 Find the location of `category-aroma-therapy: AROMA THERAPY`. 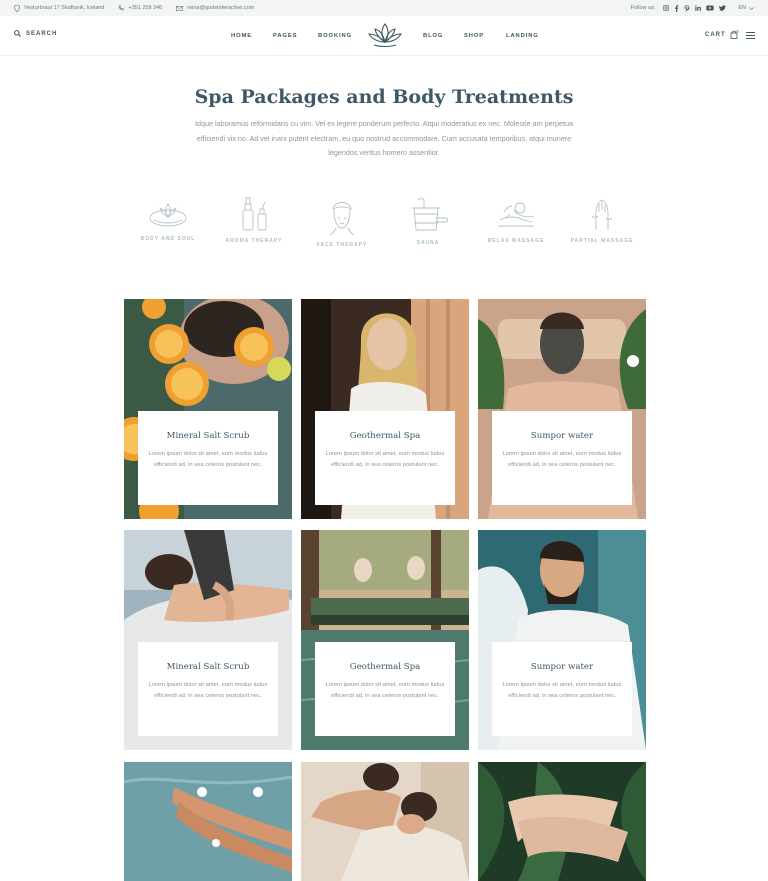

category-aroma-therapy: AROMA THERAPY is located at coordinates (254, 220).